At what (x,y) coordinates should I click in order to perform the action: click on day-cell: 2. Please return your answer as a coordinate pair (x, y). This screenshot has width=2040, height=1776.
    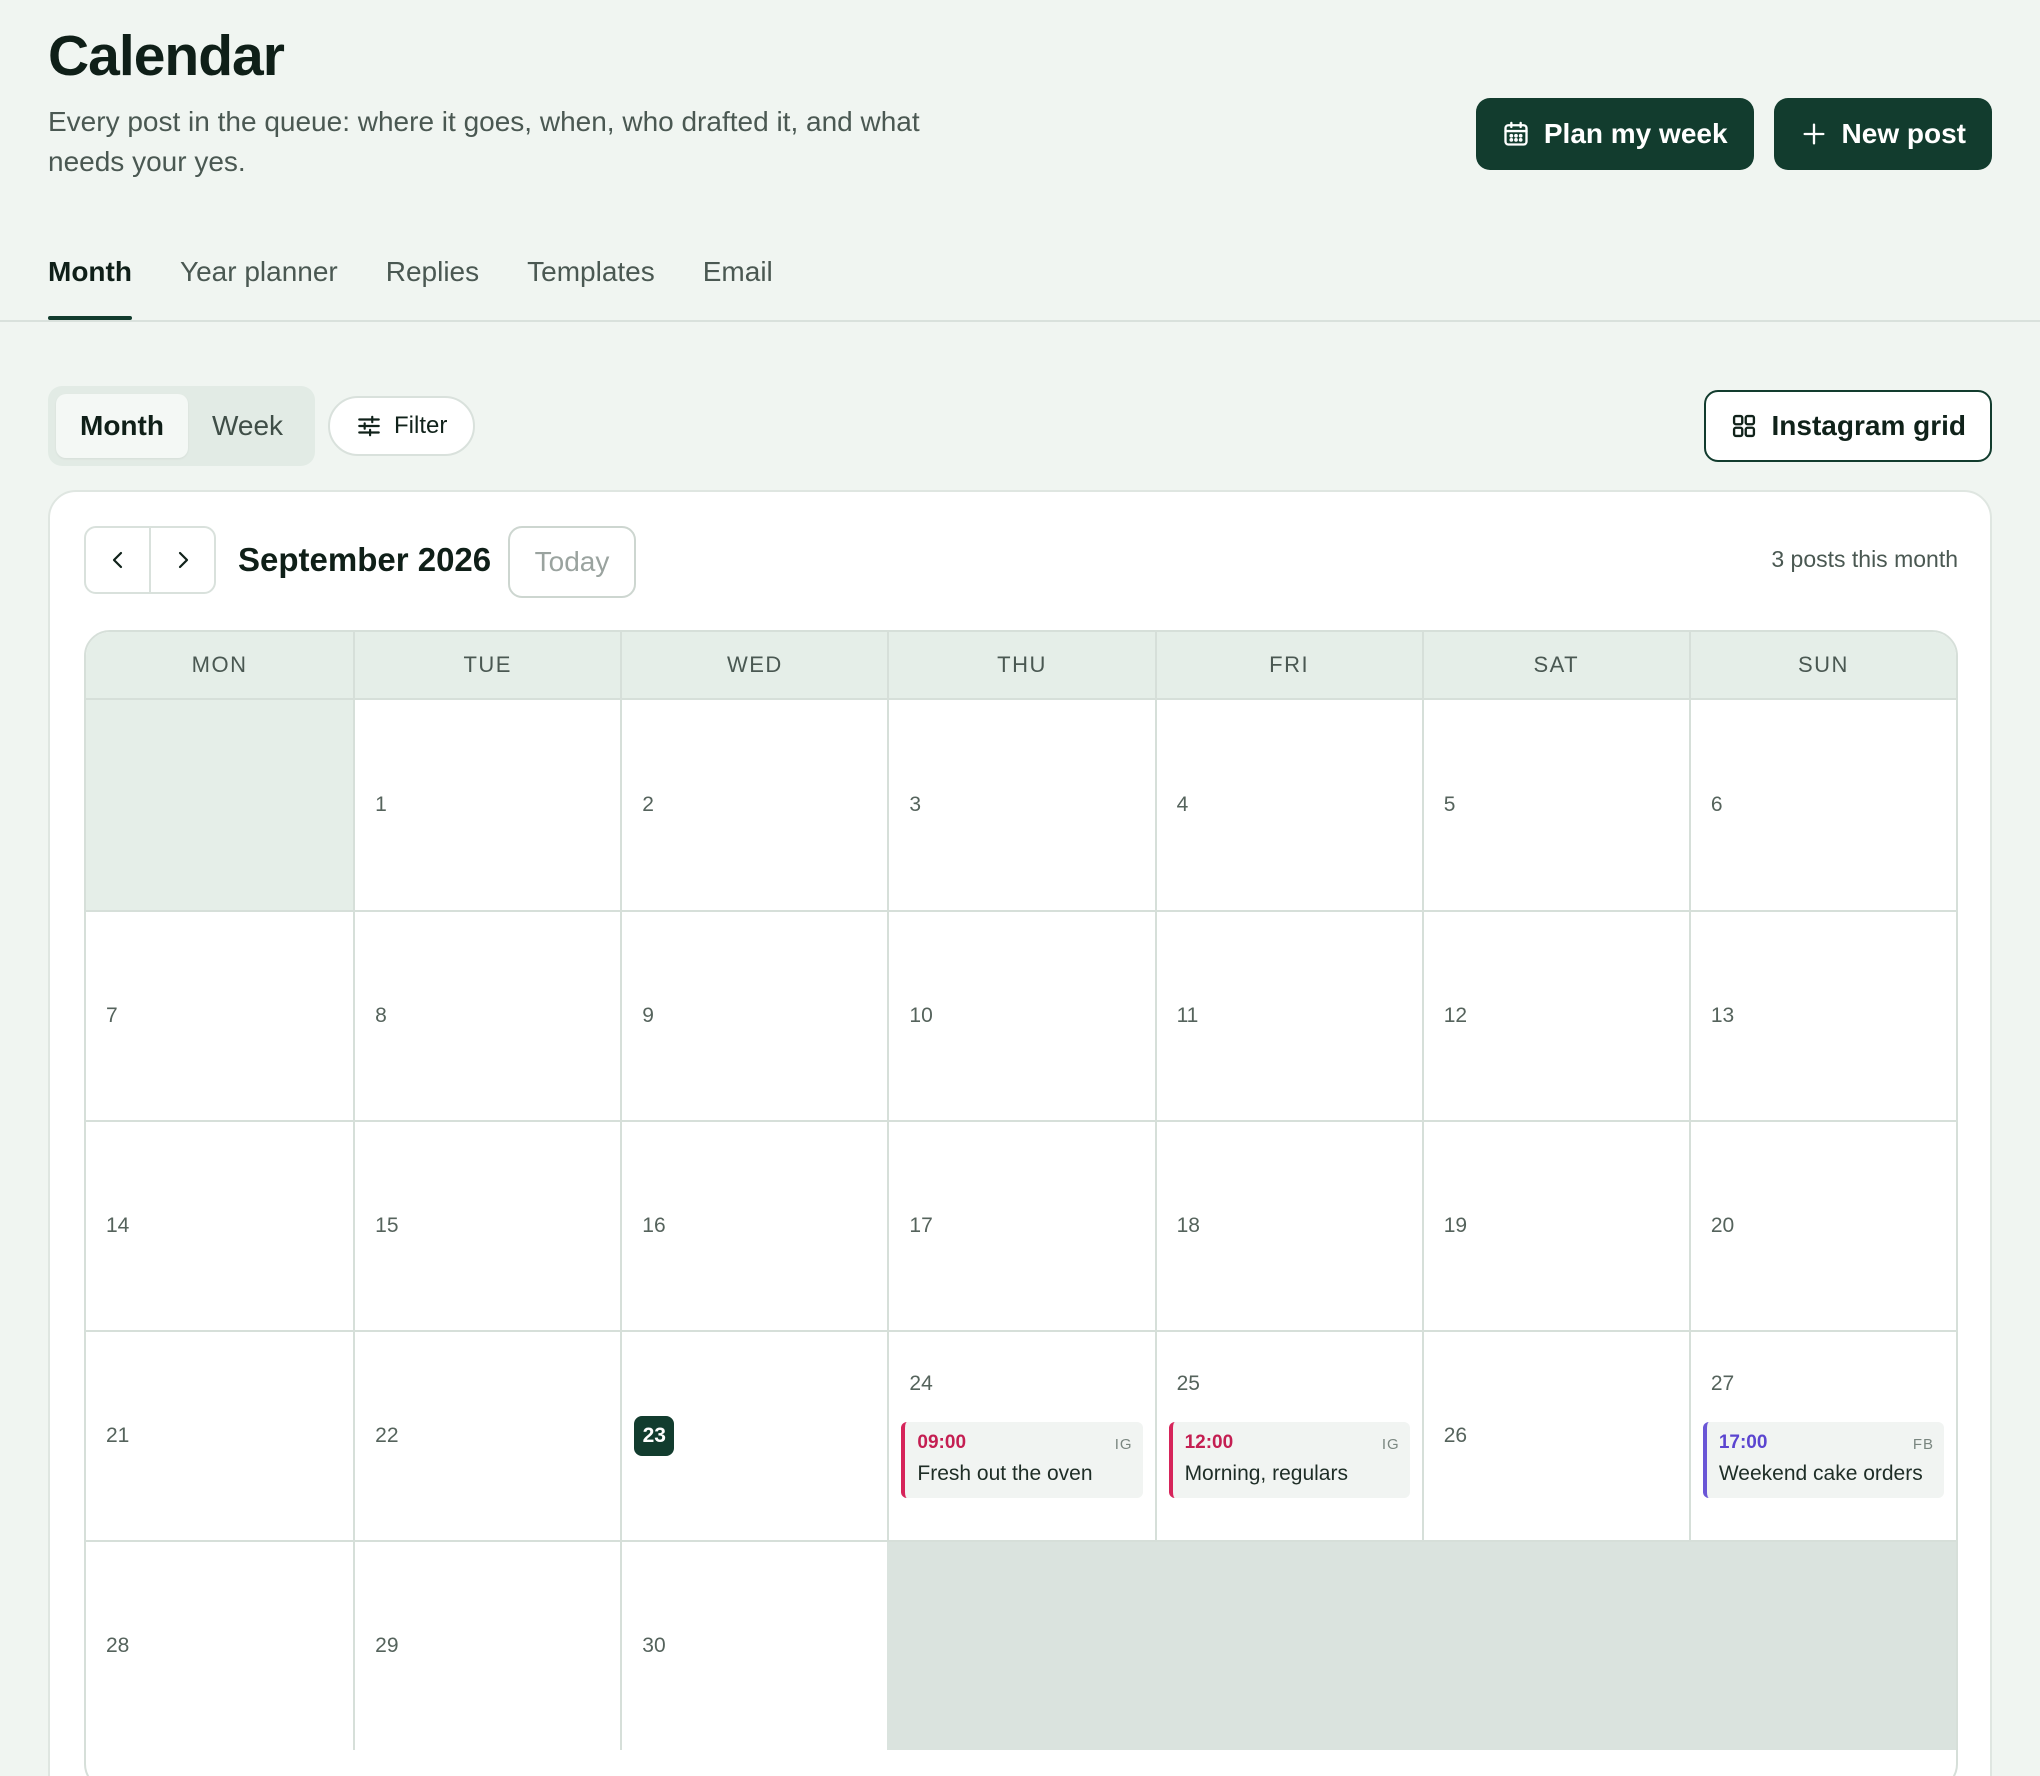
    Looking at the image, I should click on (754, 805).